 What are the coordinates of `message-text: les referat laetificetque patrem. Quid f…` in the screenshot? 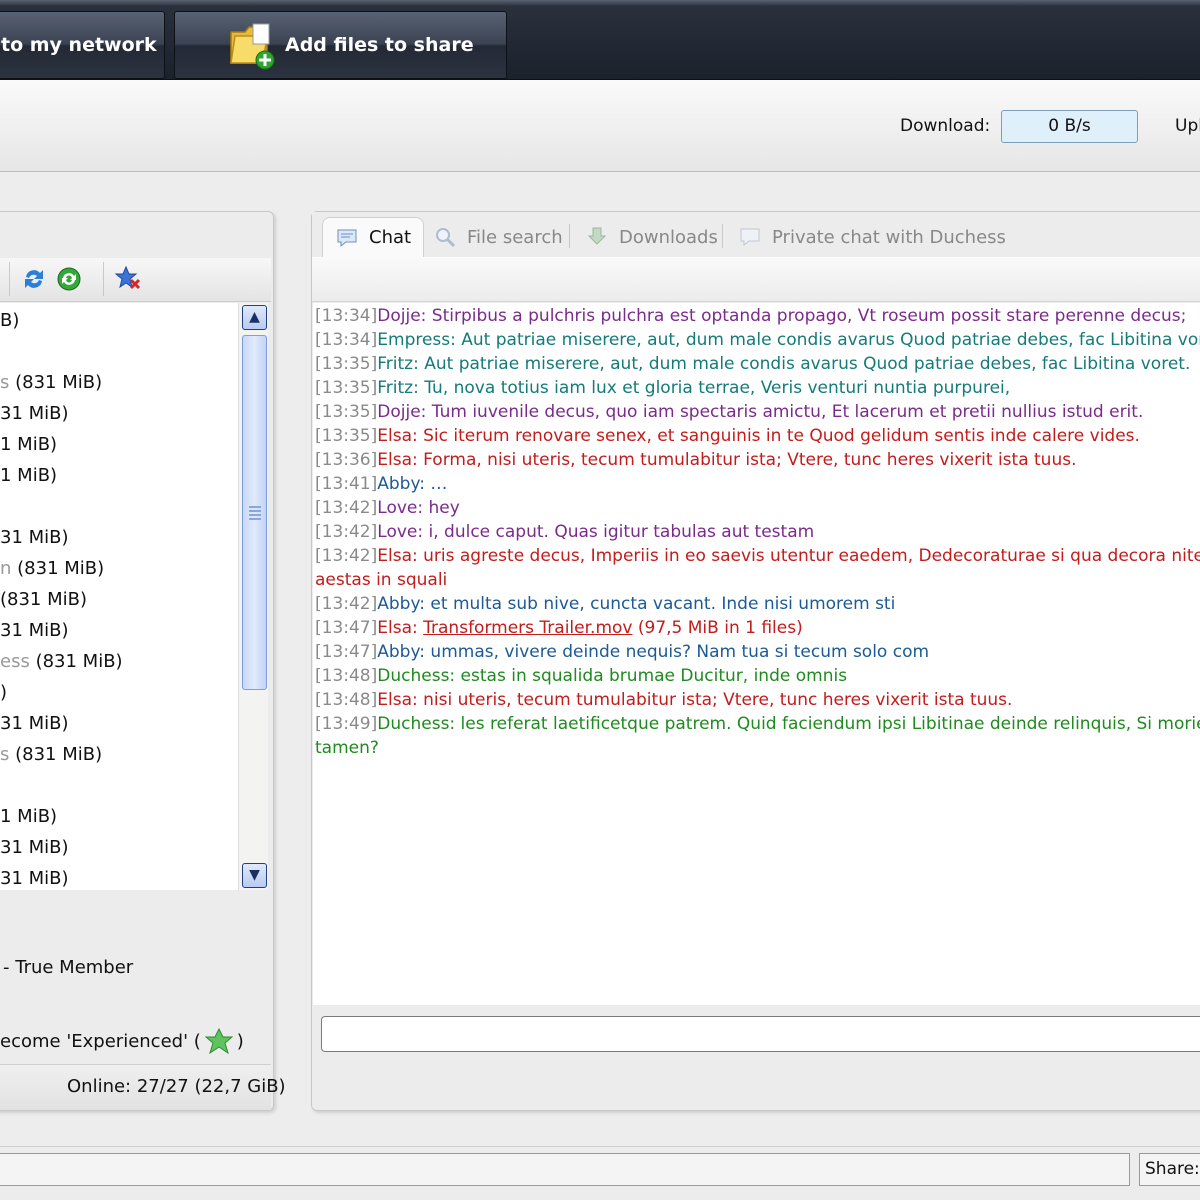 It's located at (827, 724).